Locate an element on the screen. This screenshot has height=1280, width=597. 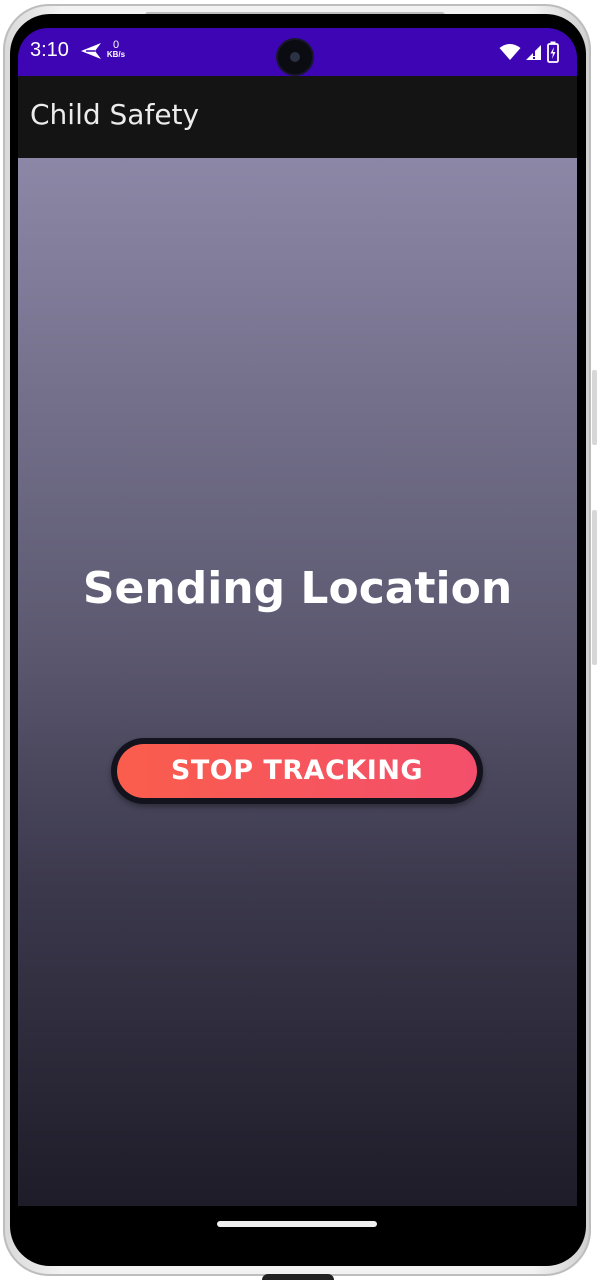
stop-tracking-button: STOP TRACKING is located at coordinates (297, 771).